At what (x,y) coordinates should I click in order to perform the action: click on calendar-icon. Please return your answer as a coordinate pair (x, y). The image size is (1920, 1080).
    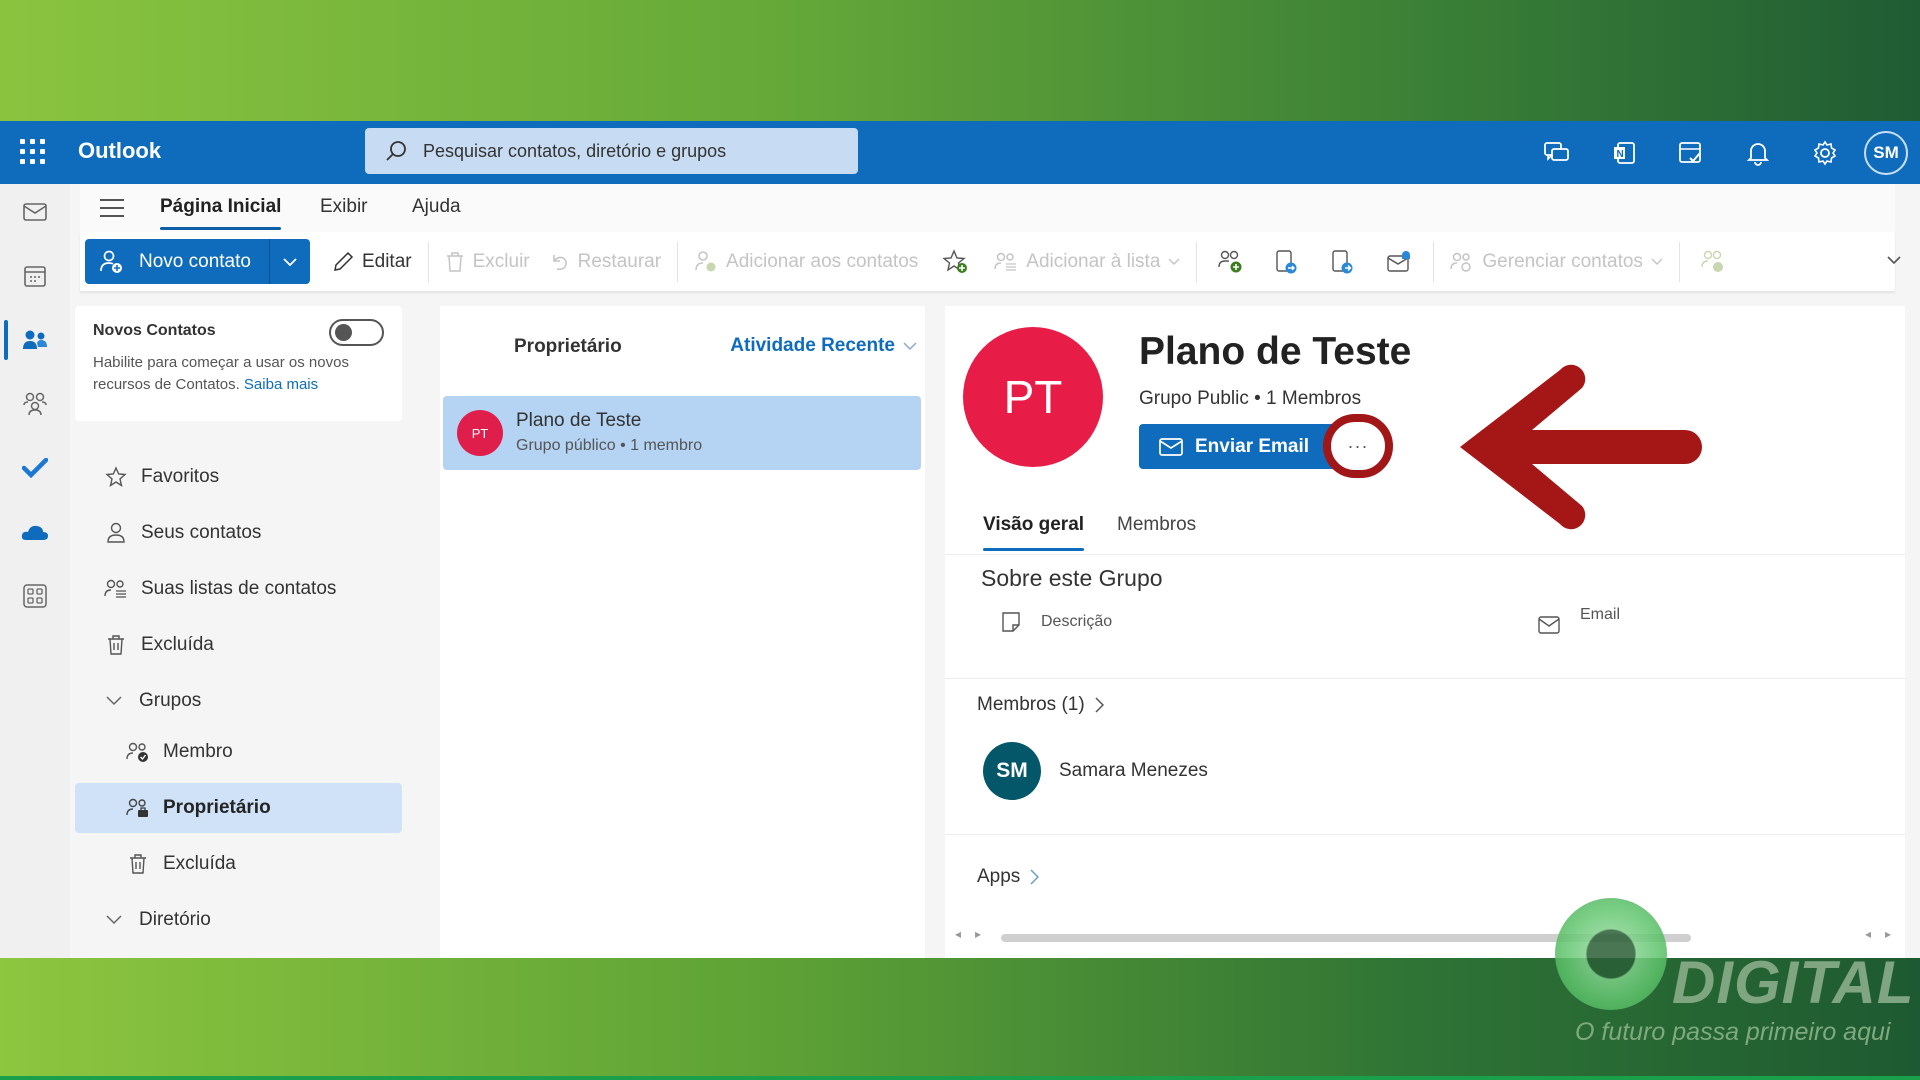
    Looking at the image, I should click on (35, 276).